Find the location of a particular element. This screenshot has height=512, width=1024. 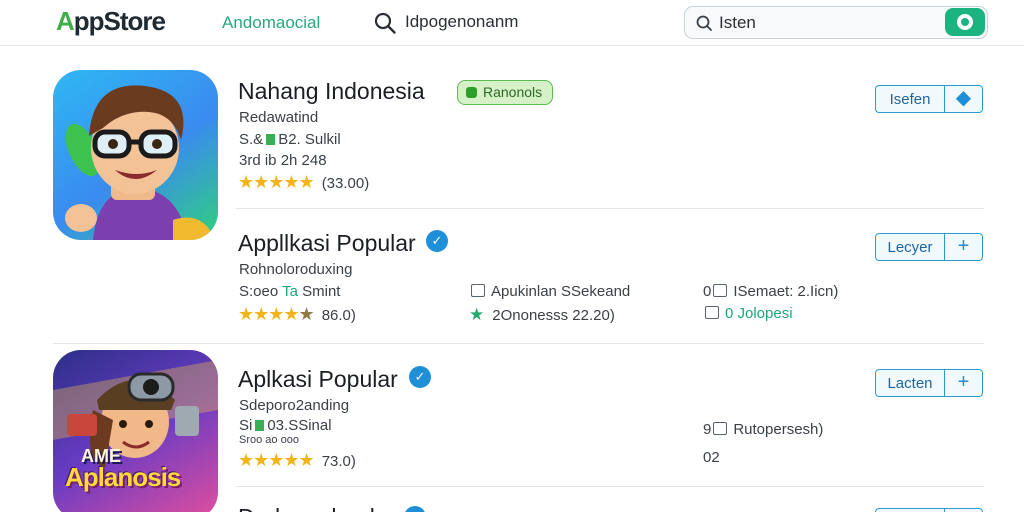

install-button: Isefen is located at coordinates (910, 99).